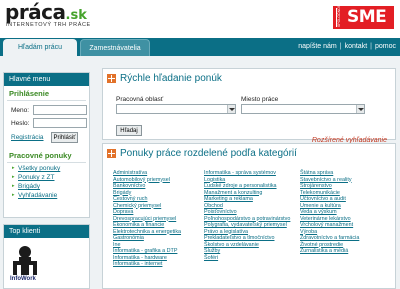 The width and height of the screenshot is (400, 289). I want to click on login-password-row: Heslo:, so click(46, 123).